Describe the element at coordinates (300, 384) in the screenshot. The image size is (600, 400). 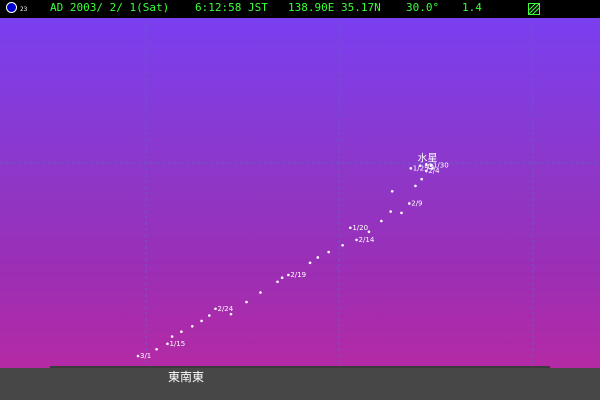
I see `ground` at that location.